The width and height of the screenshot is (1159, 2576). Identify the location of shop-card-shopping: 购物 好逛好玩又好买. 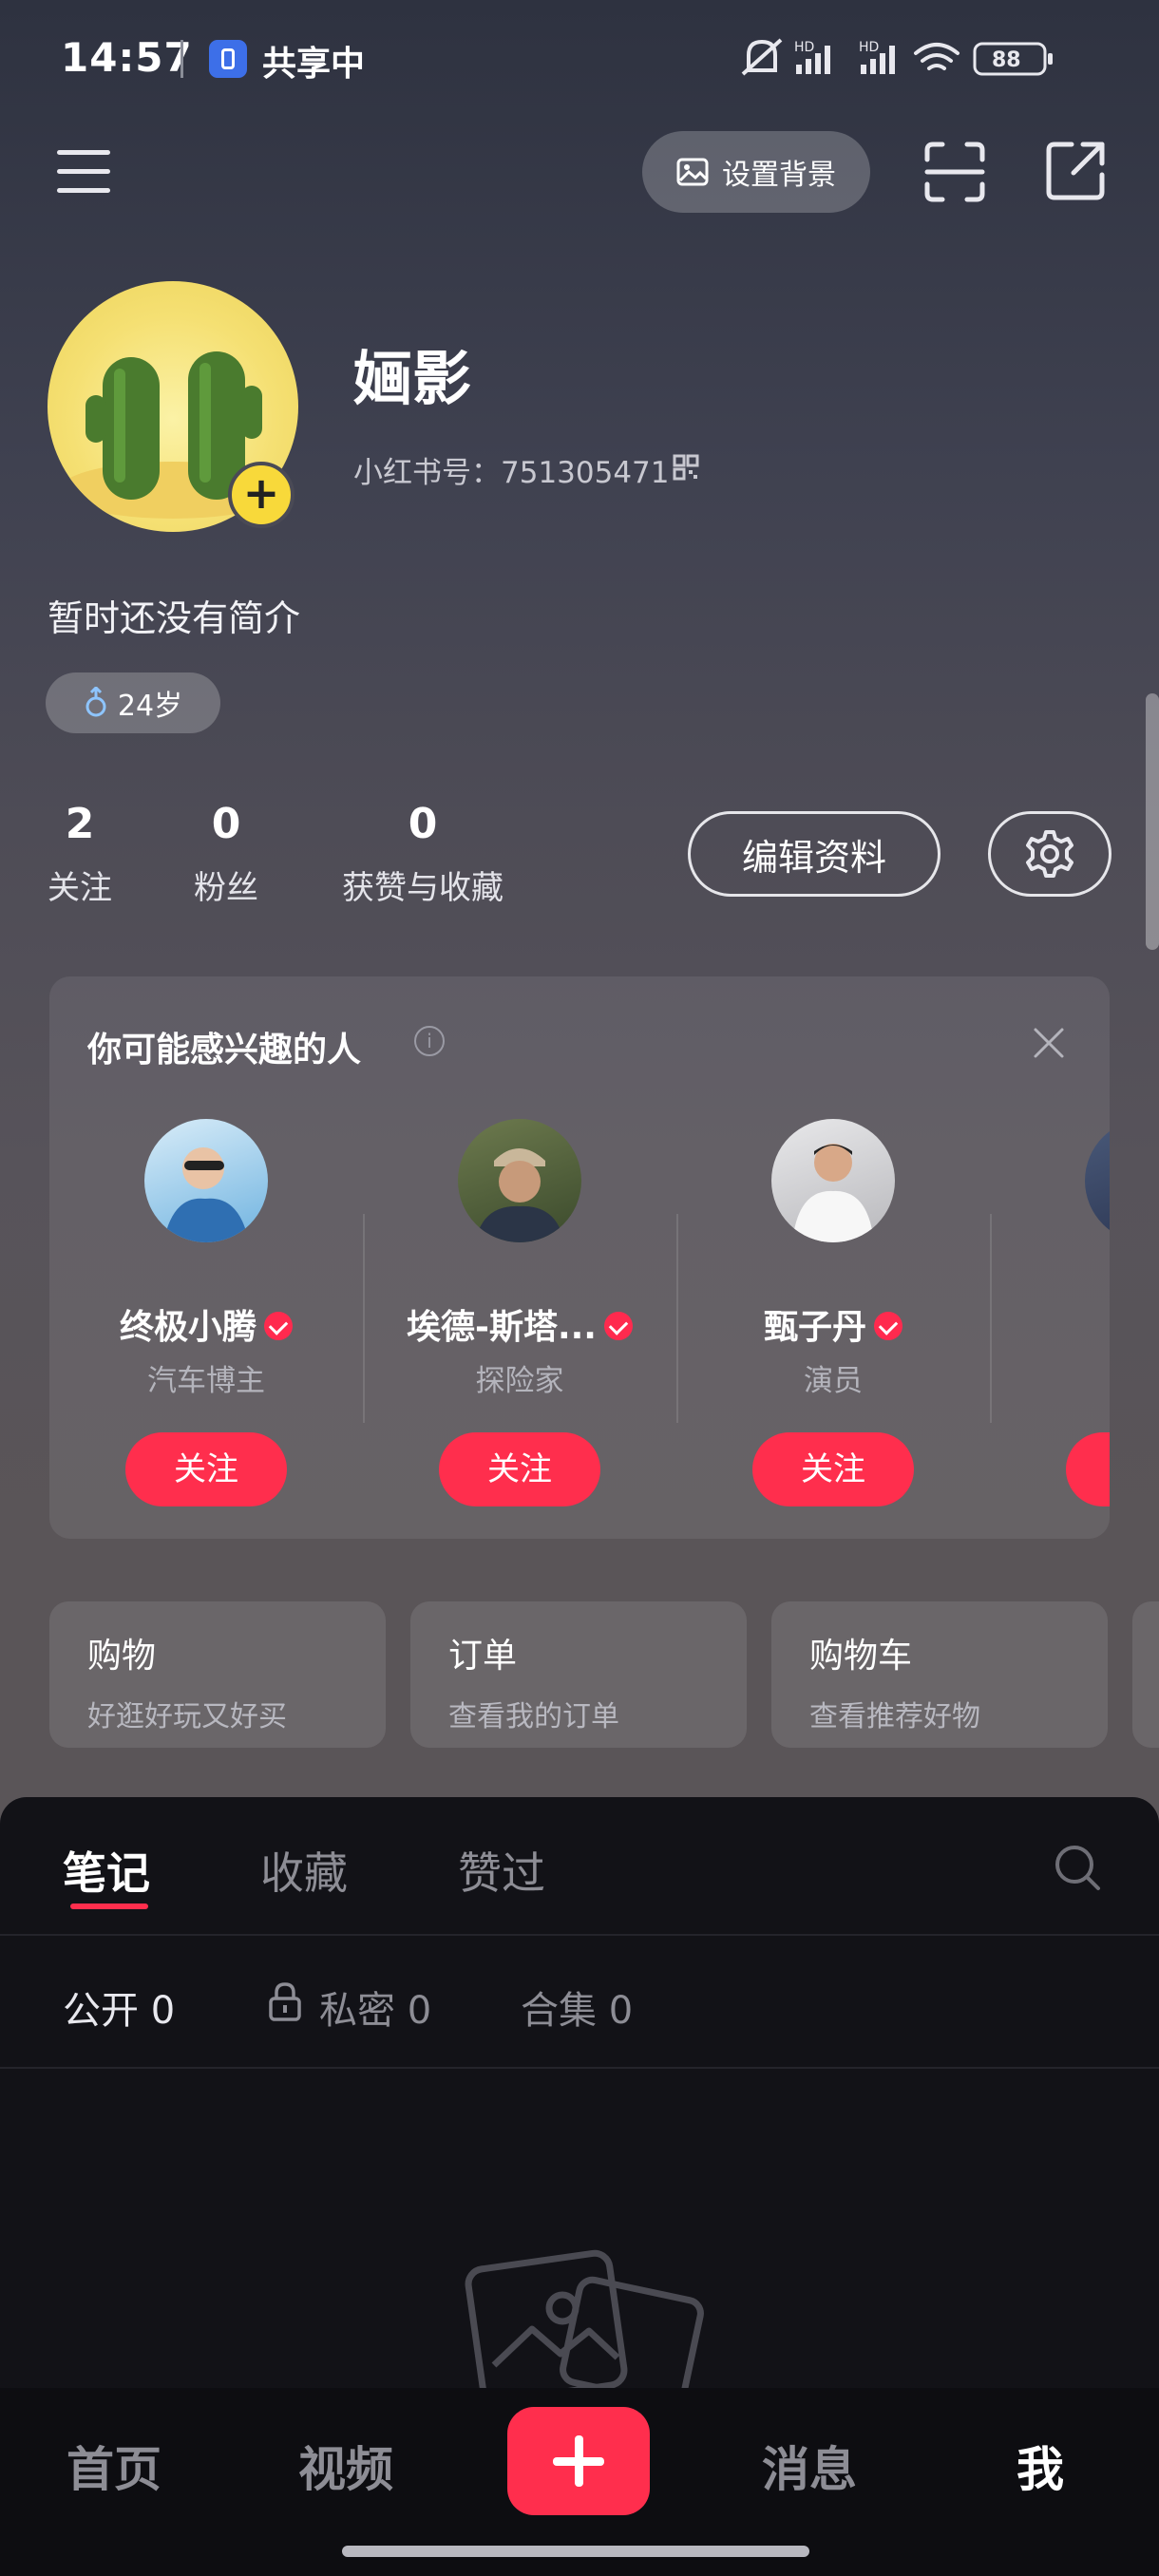
(217, 1674).